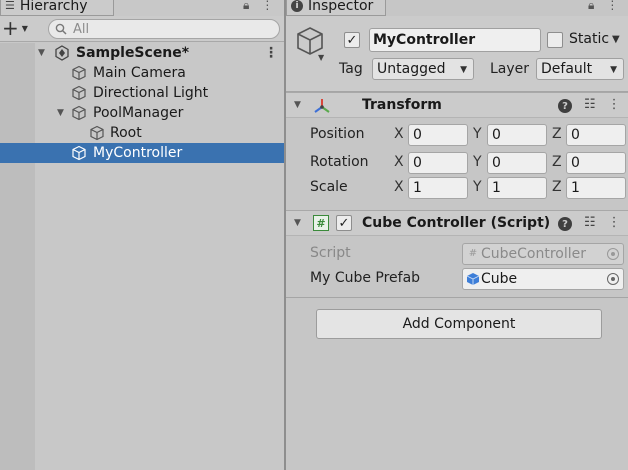 The width and height of the screenshot is (628, 470). What do you see at coordinates (330, 253) in the screenshot?
I see `script-label: Script` at bounding box center [330, 253].